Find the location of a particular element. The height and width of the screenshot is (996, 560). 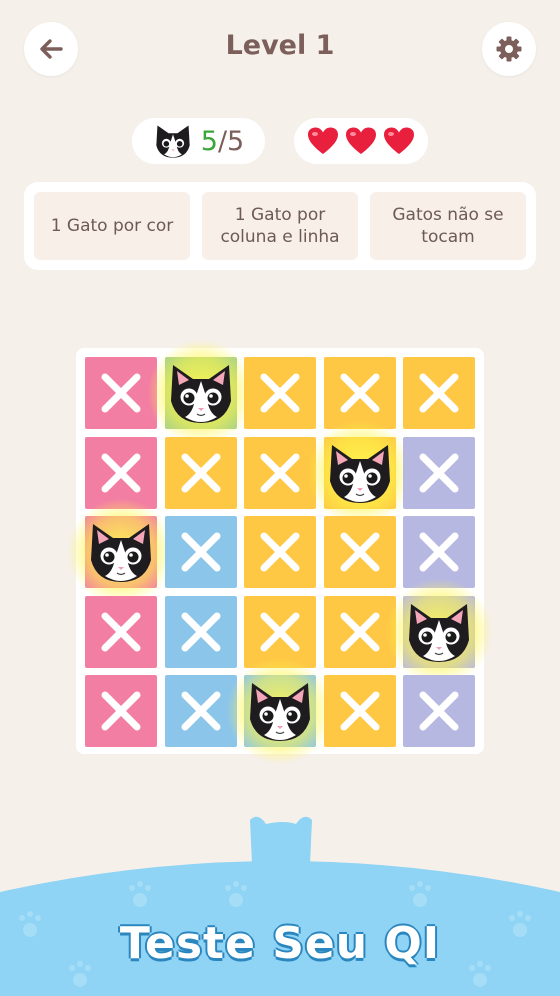

top-bar: Level 1 is located at coordinates (280, 48).